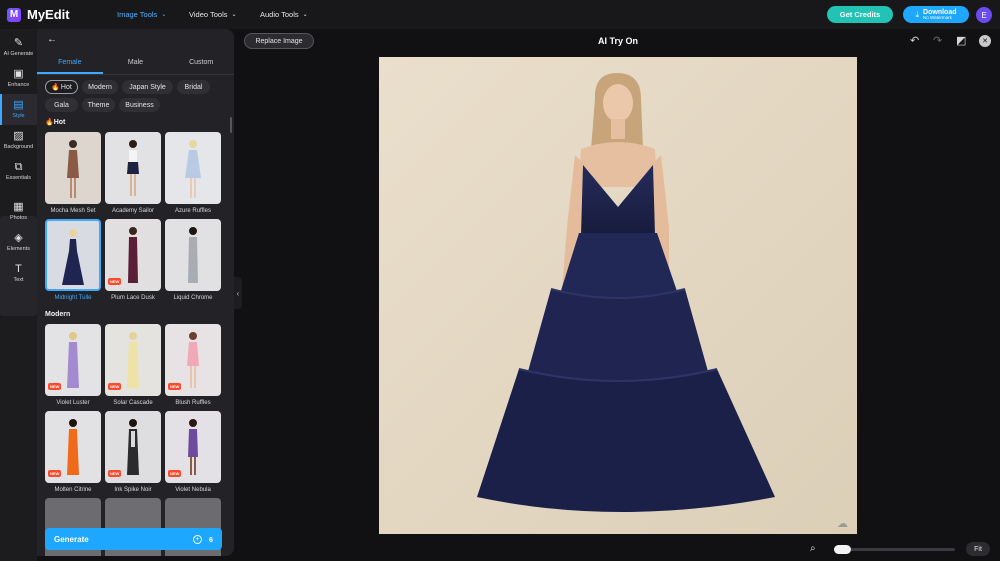  I want to click on rail-item-enhance: ▣ Enhance, so click(18, 78).